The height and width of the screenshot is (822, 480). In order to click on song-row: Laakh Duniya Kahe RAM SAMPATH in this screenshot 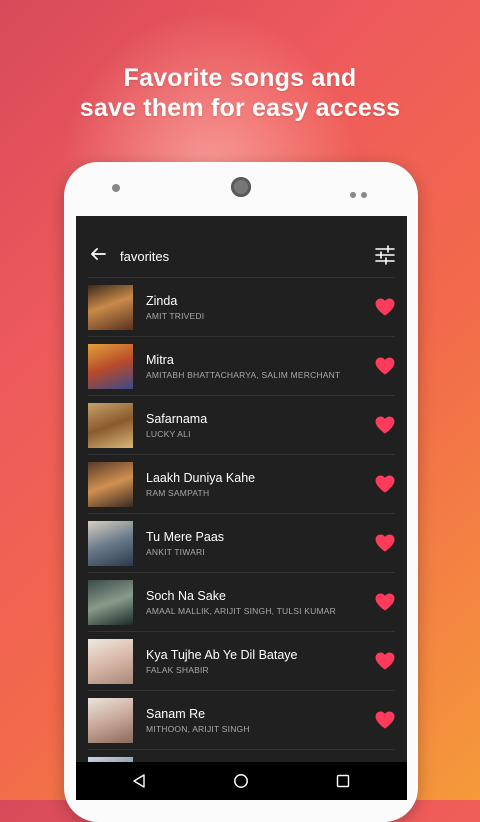, I will do `click(241, 483)`.